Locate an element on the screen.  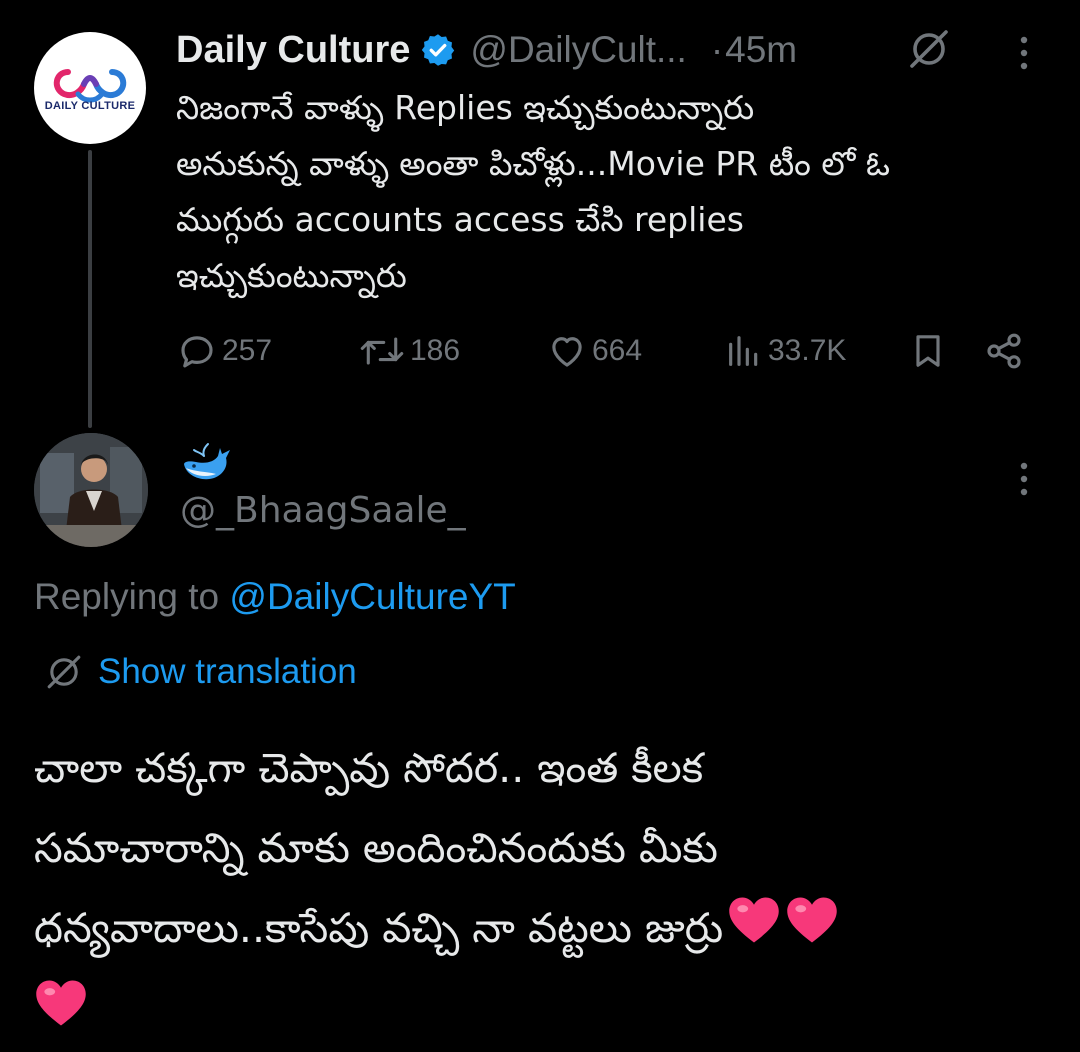
reply-text-line: చాలా చక్కగా చెప్పావు సోదర.. ఇంత కీలక is located at coordinates (369, 768).